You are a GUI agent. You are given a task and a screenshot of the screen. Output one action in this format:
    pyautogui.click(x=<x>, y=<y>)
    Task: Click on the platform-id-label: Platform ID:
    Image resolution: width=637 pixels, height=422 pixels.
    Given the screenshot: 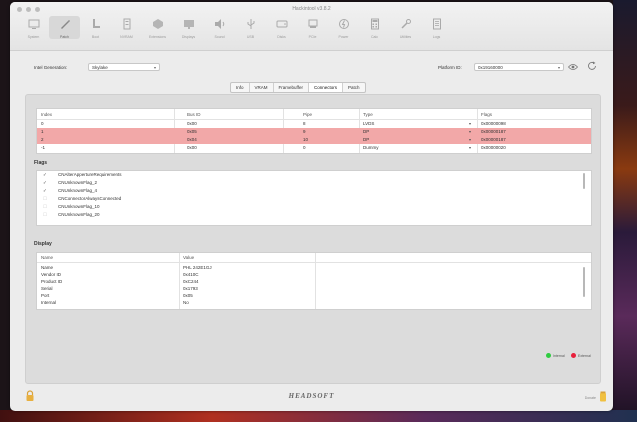 What is the action you would take?
    pyautogui.click(x=450, y=67)
    